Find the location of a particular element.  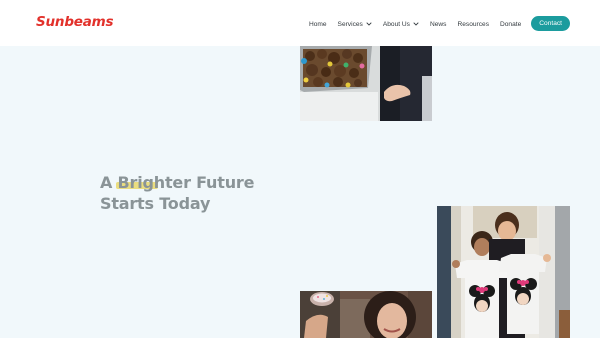

nav-item-label: About Us is located at coordinates (396, 24).